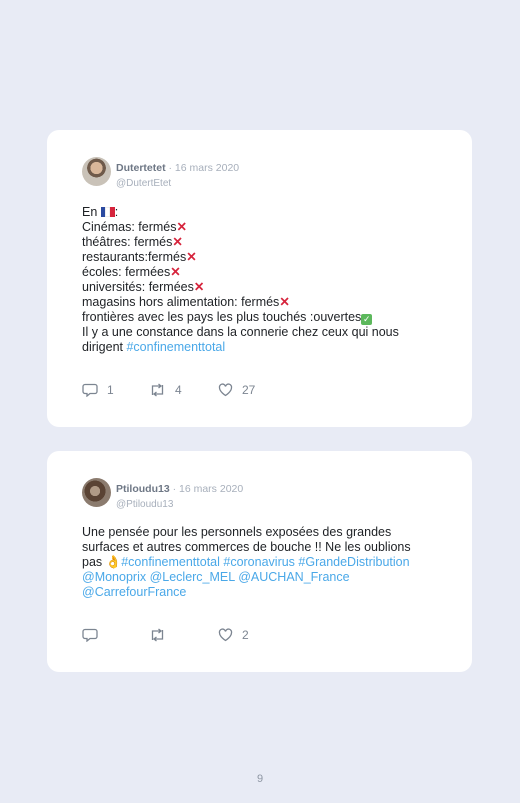 Image resolution: width=520 pixels, height=803 pixels. What do you see at coordinates (178, 390) in the screenshot?
I see `retweet-count: 4` at bounding box center [178, 390].